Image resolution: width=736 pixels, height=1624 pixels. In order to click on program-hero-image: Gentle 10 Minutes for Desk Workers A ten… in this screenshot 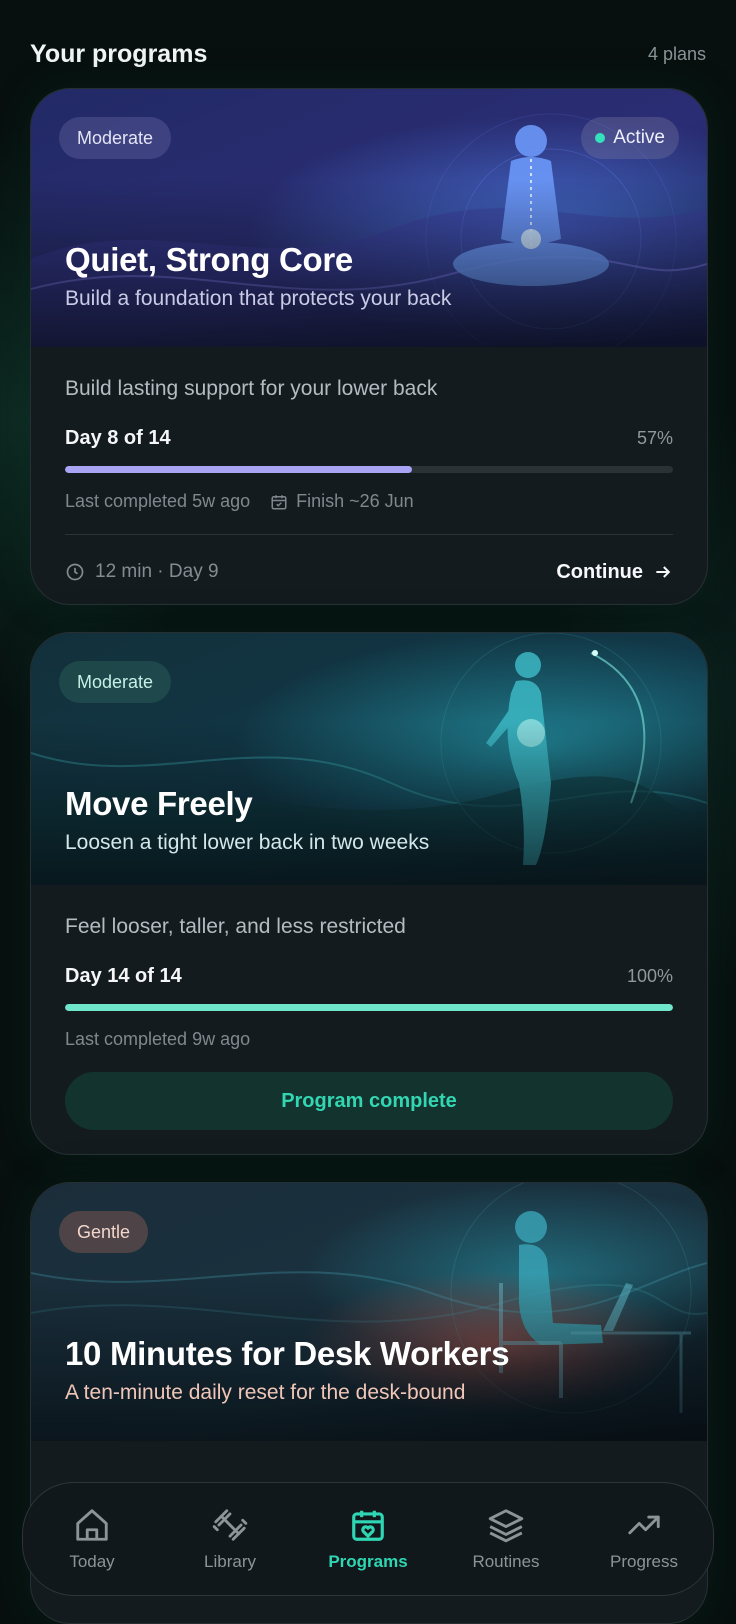, I will do `click(369, 1312)`.